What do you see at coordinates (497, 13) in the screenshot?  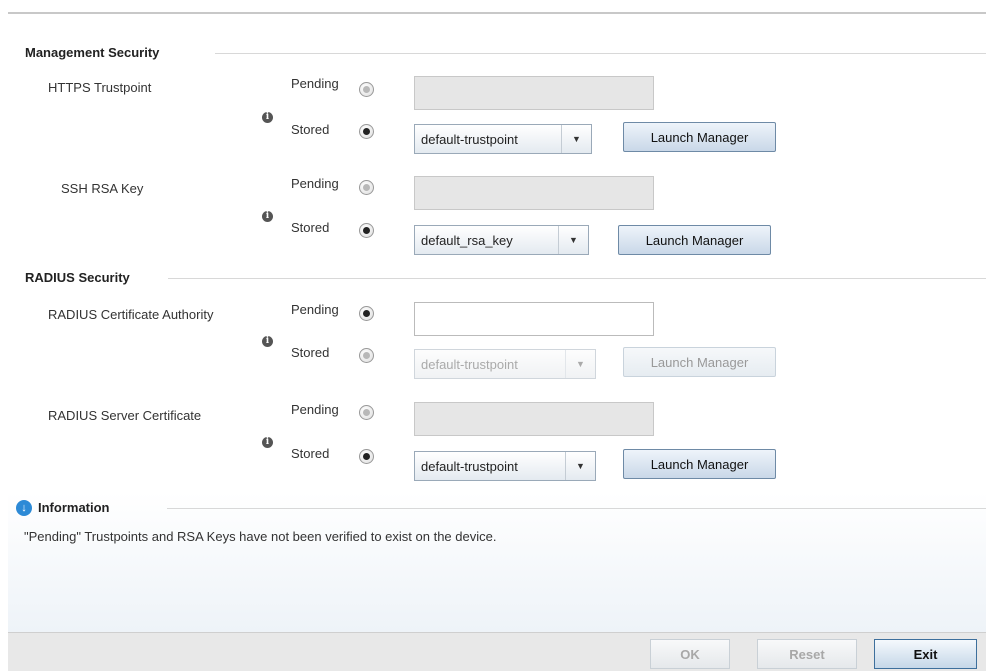 I see `top-divider` at bounding box center [497, 13].